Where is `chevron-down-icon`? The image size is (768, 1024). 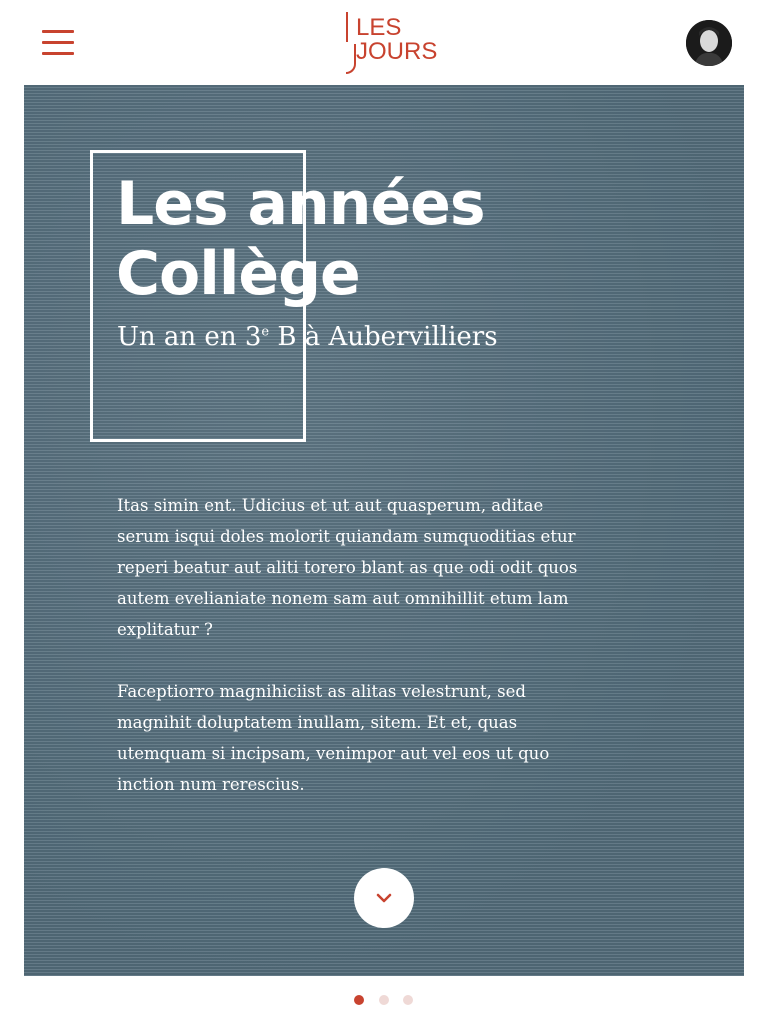 chevron-down-icon is located at coordinates (384, 898).